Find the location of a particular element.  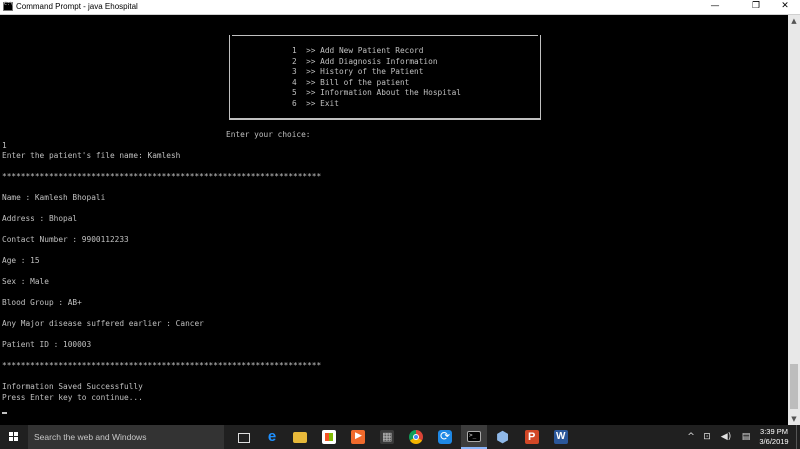

menu-item-history: 3 >> History of the Patient is located at coordinates (358, 71).